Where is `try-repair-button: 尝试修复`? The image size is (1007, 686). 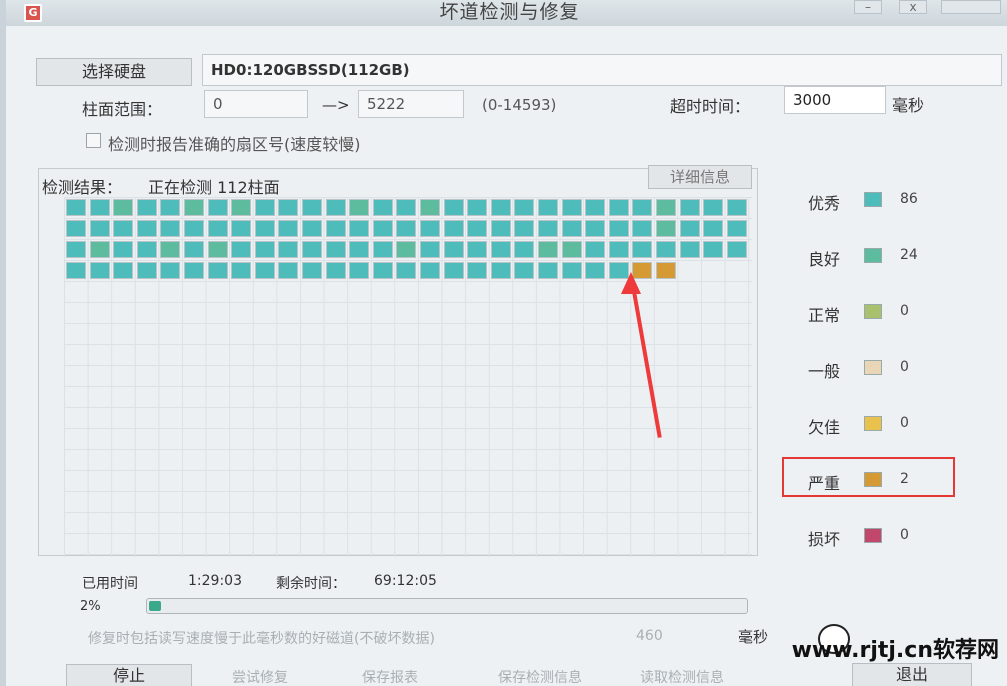
try-repair-button: 尝试修复 is located at coordinates (260, 676).